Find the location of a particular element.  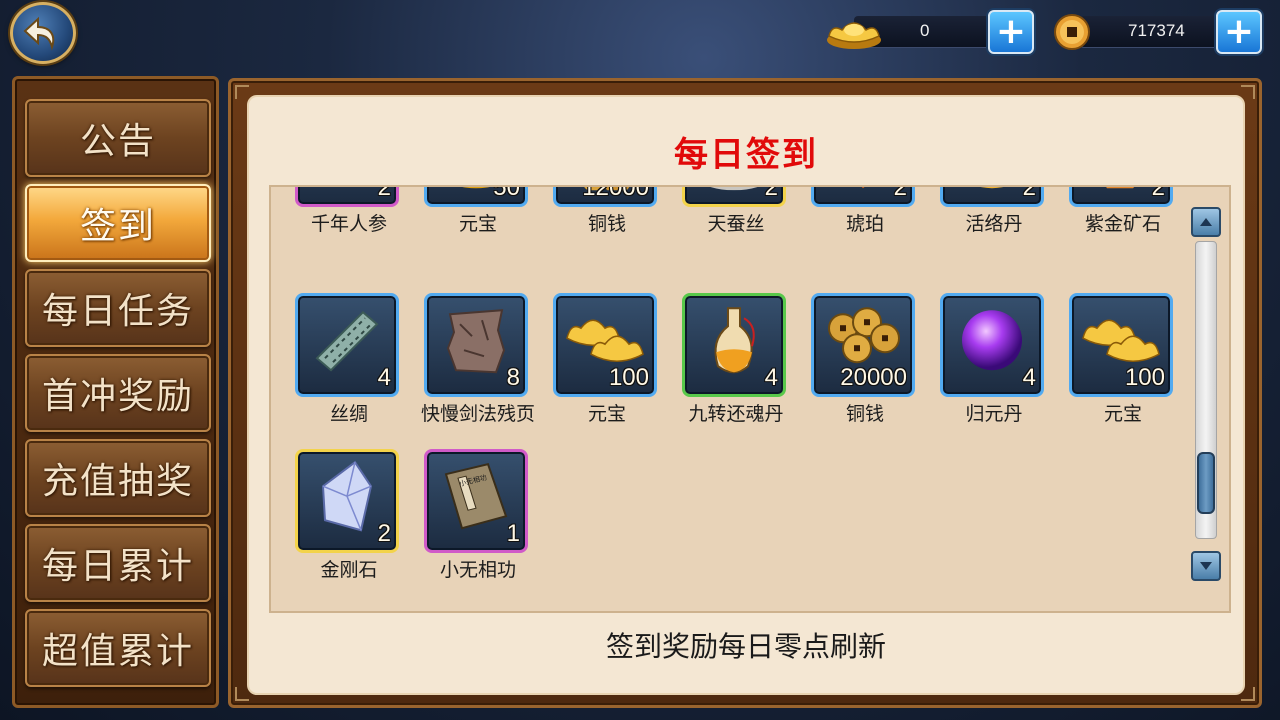

book-icon: 小无相功 is located at coordinates (476, 496).